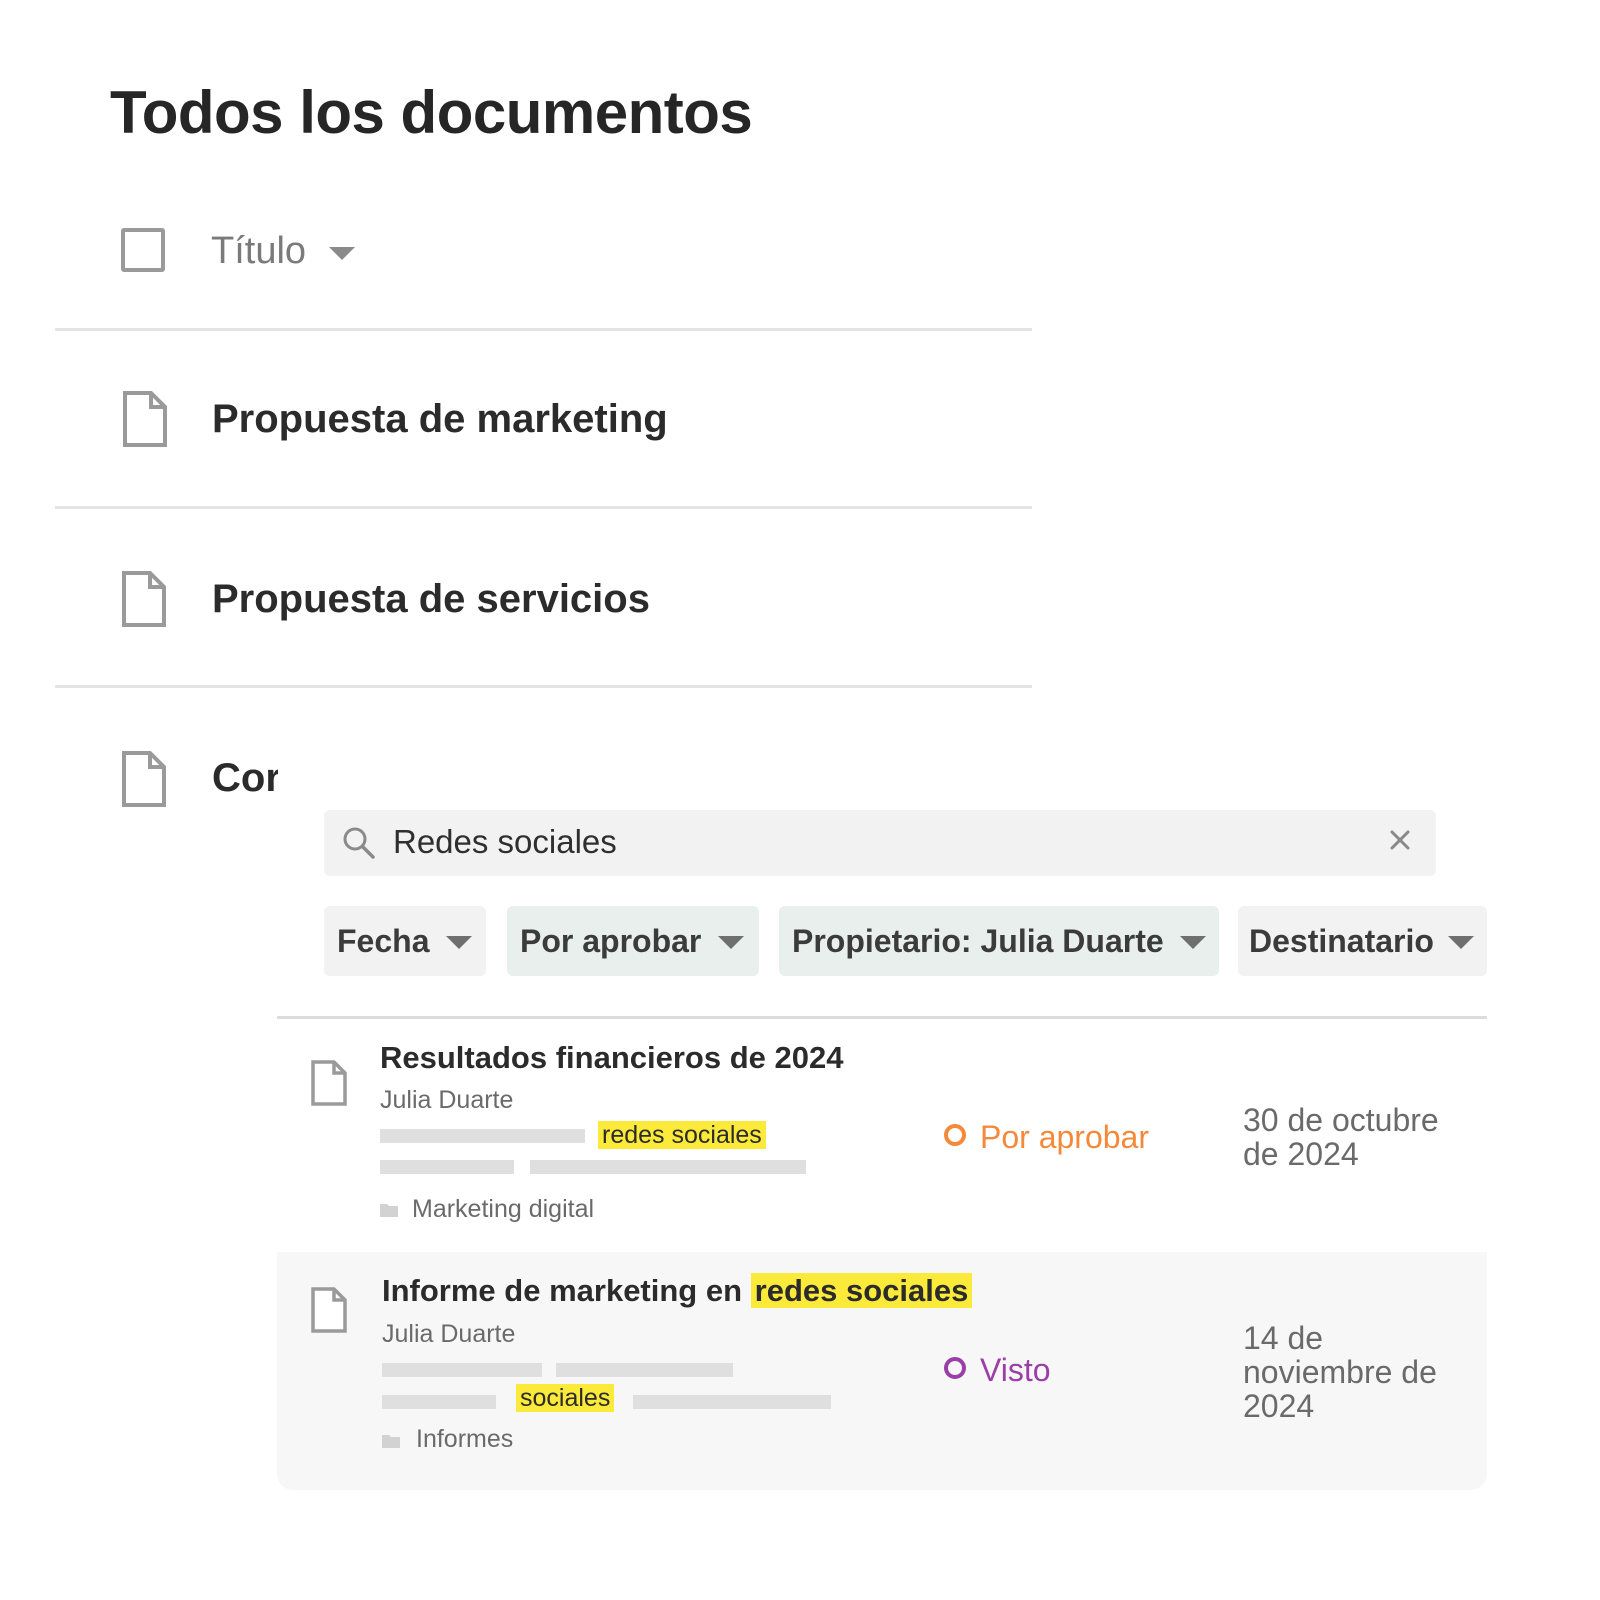 This screenshot has height=1600, width=1600. What do you see at coordinates (464, 1439) in the screenshot?
I see `result-folder: Informes` at bounding box center [464, 1439].